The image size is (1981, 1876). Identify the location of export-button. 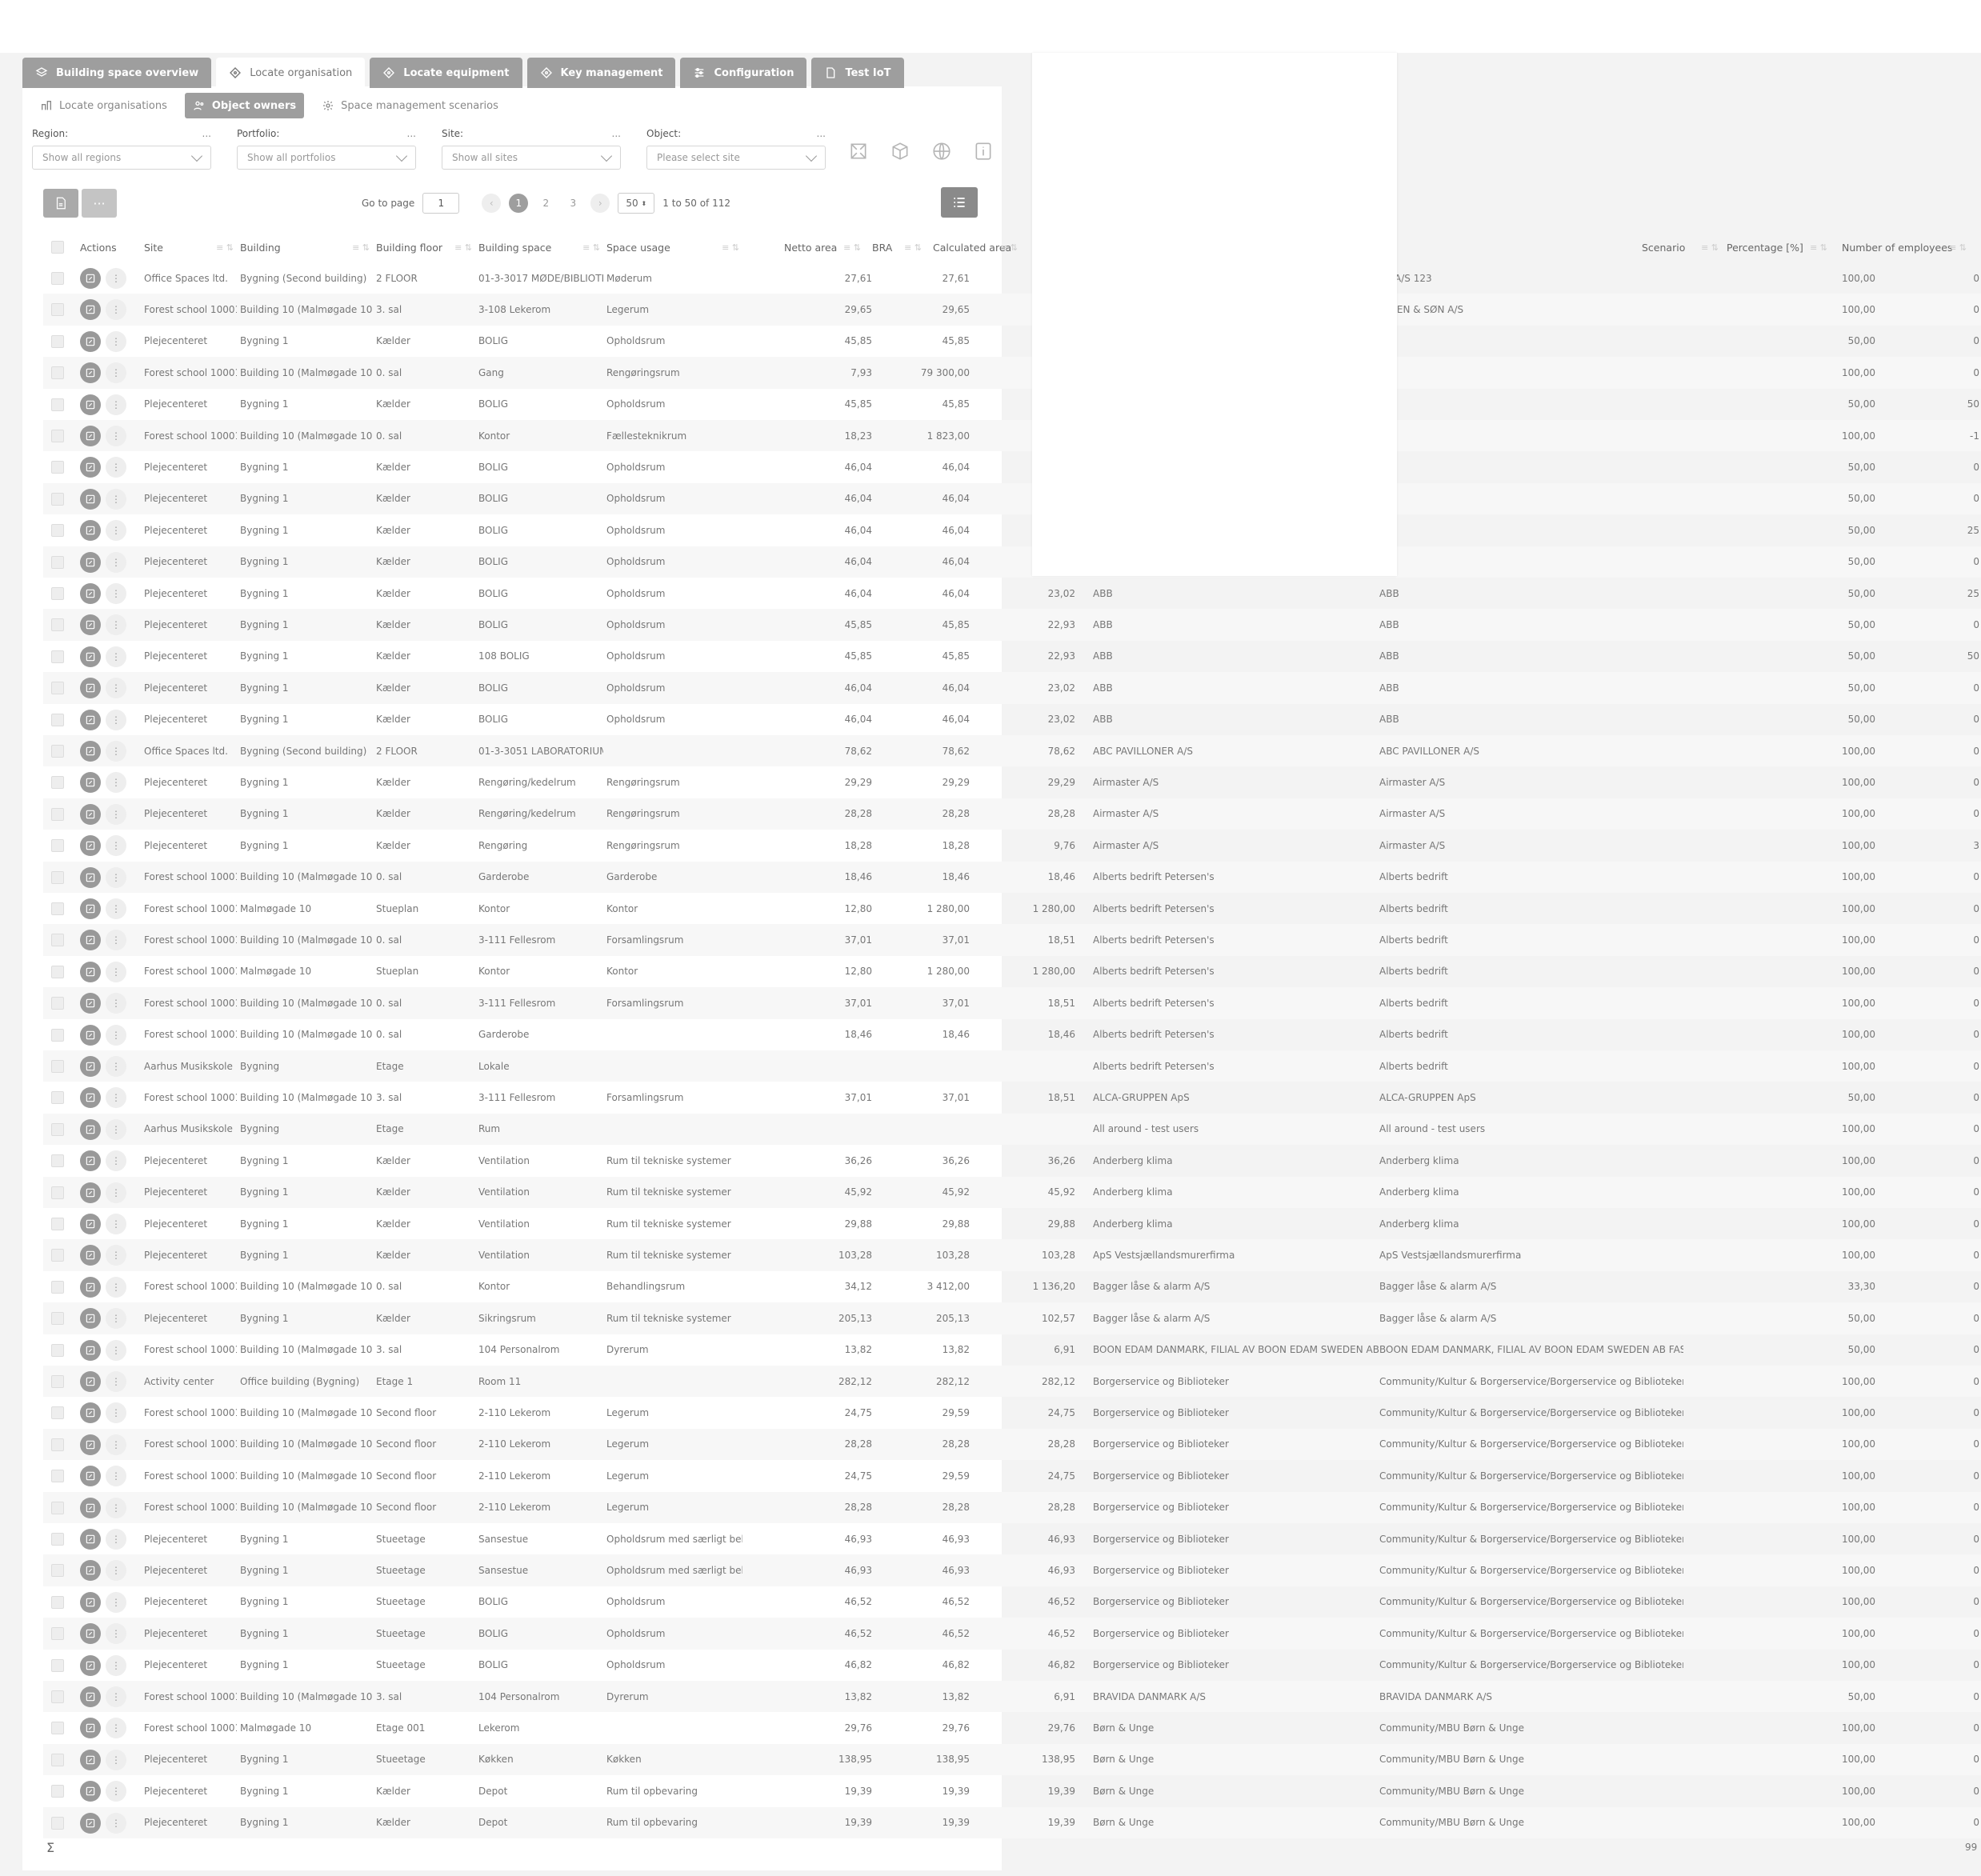
(60, 203).